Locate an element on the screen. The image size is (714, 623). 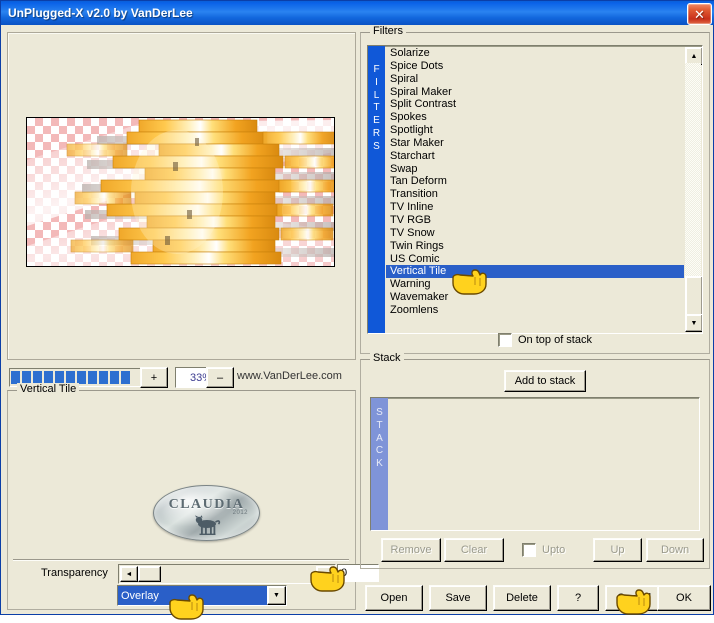
strip-letter: C is located at coordinates (379, 451).